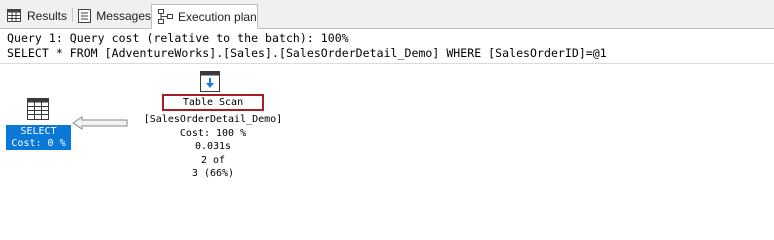 This screenshot has width=774, height=240. I want to click on result-tab-strip: Results Messages Execution plan, so click(387, 14).